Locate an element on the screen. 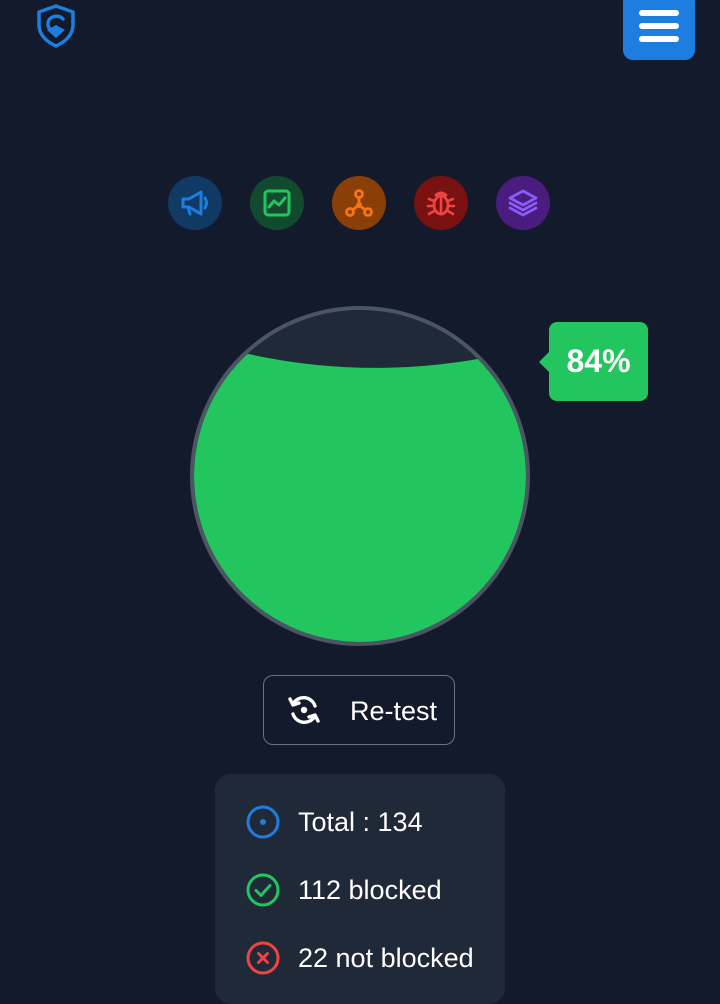  category-mix-button is located at coordinates (523, 203).